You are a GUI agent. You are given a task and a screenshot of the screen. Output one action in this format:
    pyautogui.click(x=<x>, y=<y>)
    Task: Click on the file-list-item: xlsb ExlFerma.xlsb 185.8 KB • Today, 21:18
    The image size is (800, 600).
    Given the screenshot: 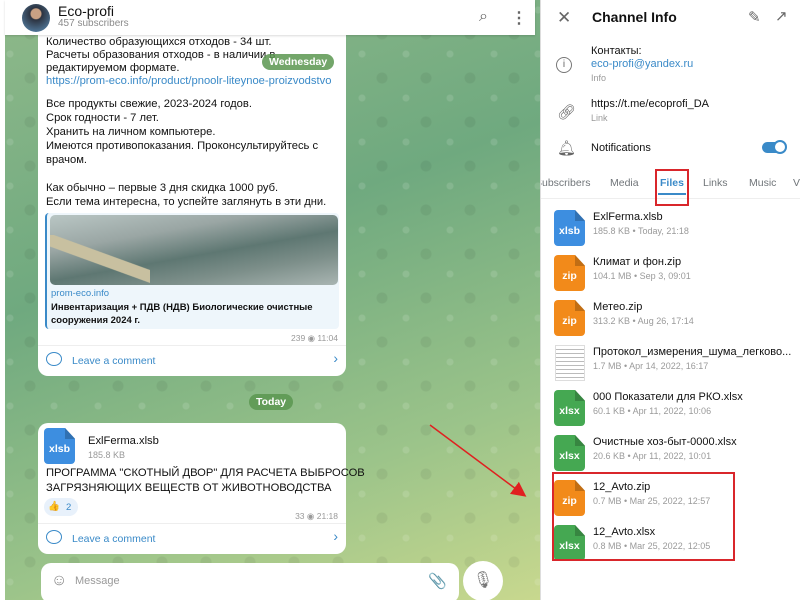 What is the action you would take?
    pyautogui.click(x=670, y=227)
    